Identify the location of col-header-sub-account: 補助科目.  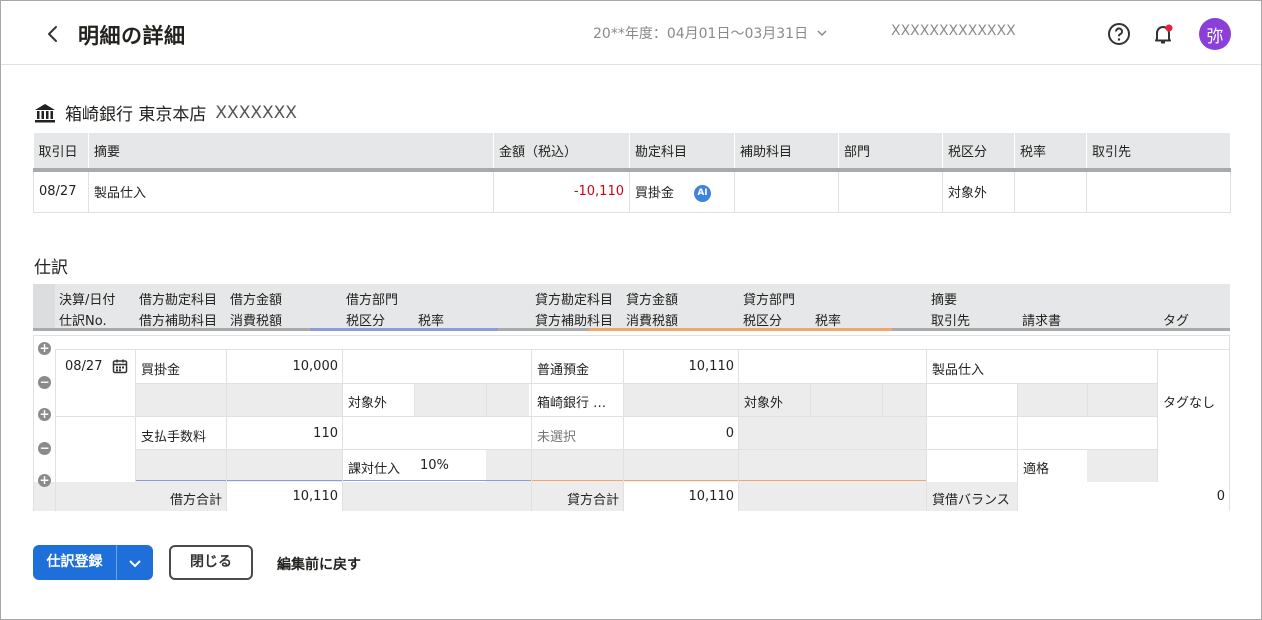
(786, 152).